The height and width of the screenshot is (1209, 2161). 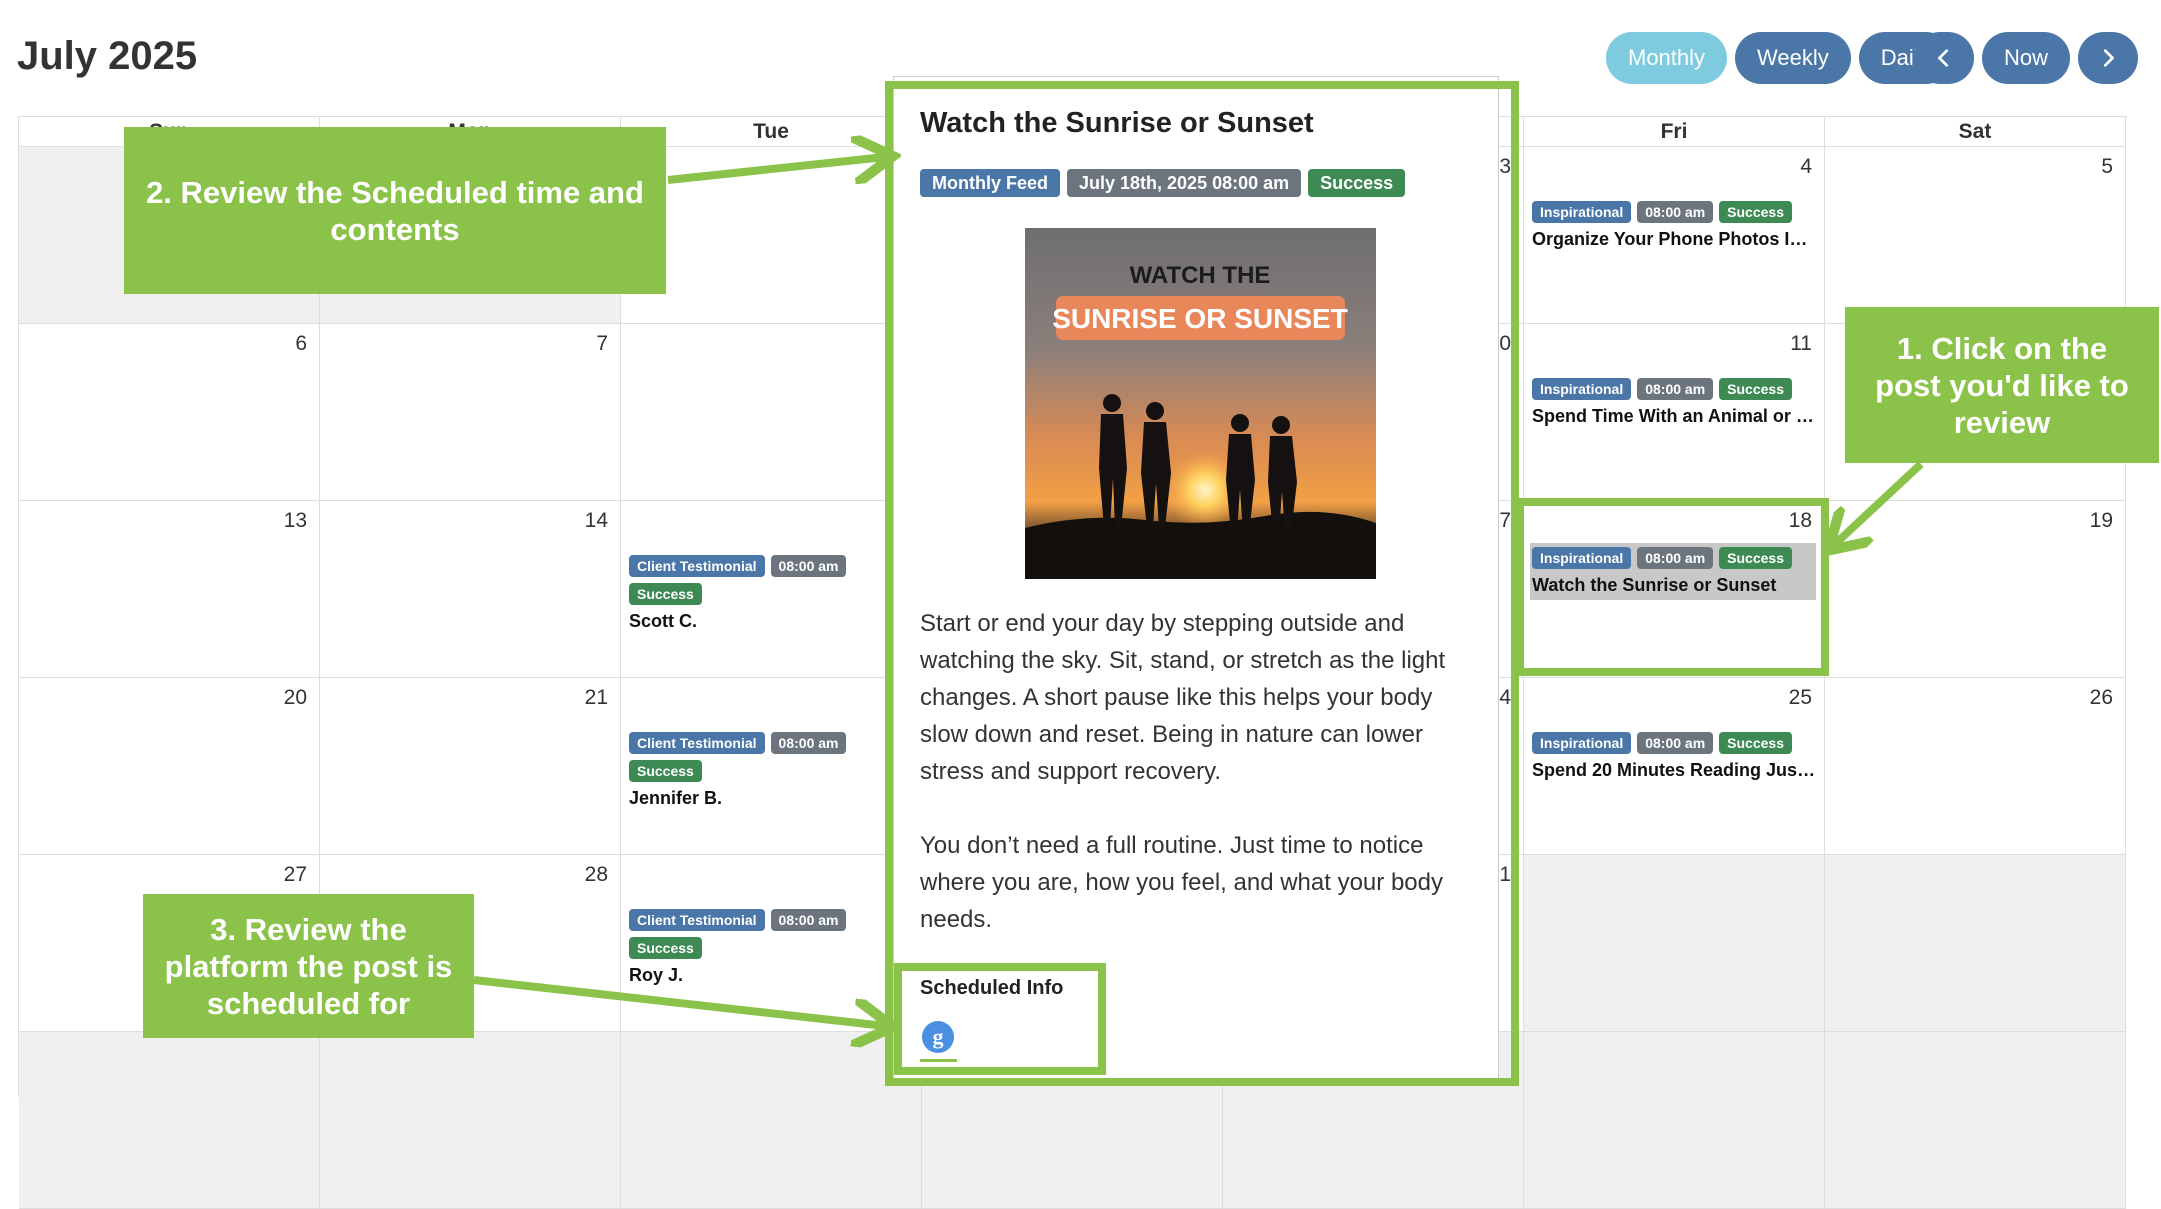 What do you see at coordinates (470, 412) in the screenshot?
I see `day-cell: 7` at bounding box center [470, 412].